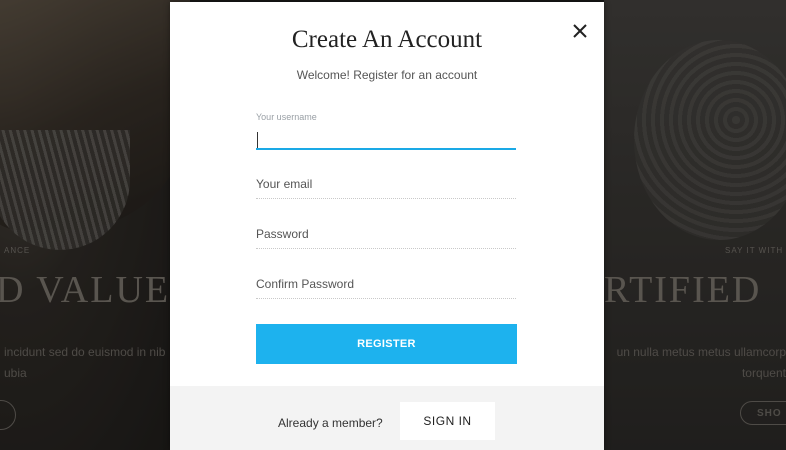  What do you see at coordinates (384, 140) in the screenshot?
I see `username-input` at bounding box center [384, 140].